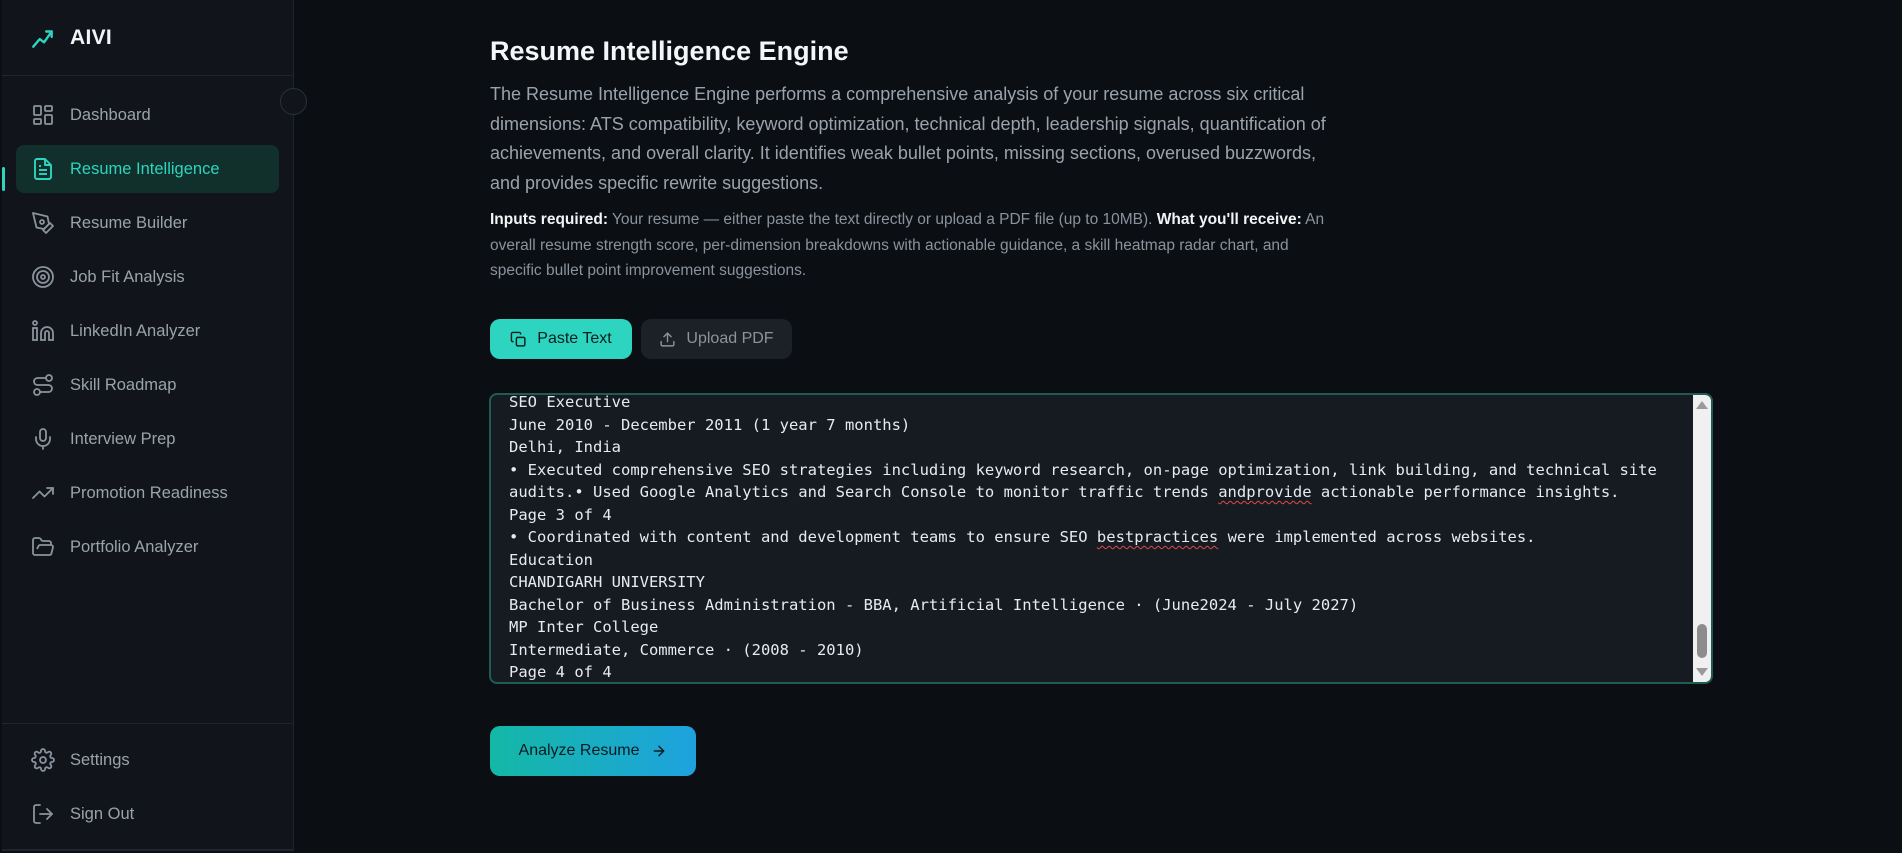 Image resolution: width=1902 pixels, height=853 pixels. What do you see at coordinates (1702, 641) in the screenshot?
I see `scroll-thumb` at bounding box center [1702, 641].